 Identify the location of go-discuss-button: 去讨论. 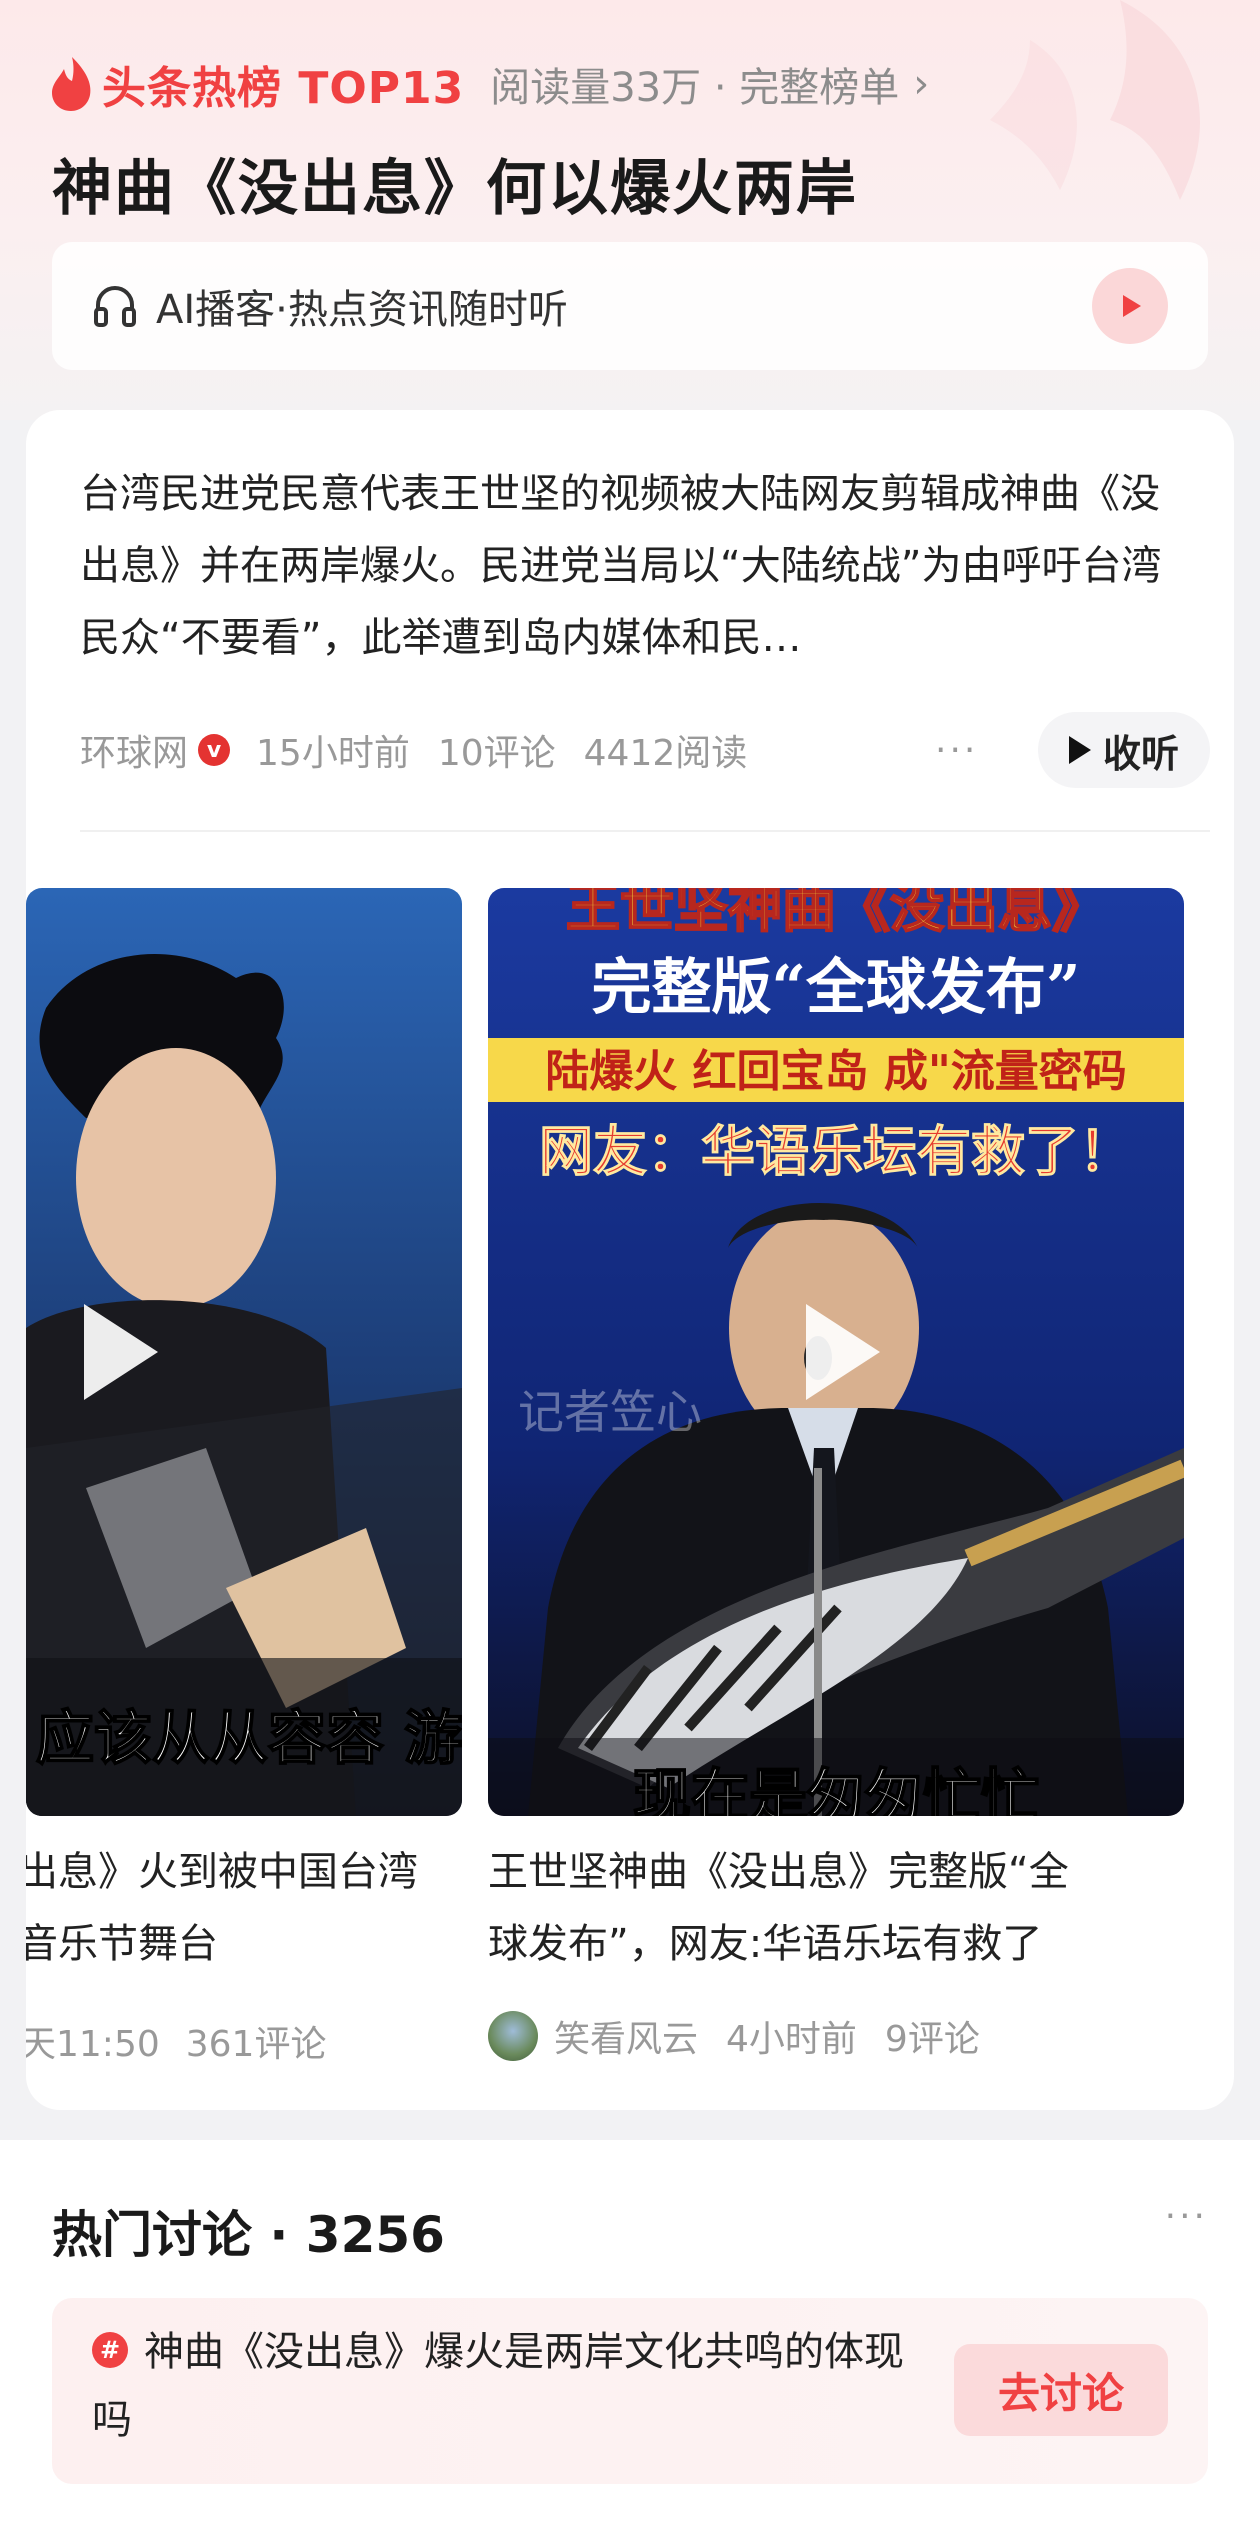
(1061, 2390).